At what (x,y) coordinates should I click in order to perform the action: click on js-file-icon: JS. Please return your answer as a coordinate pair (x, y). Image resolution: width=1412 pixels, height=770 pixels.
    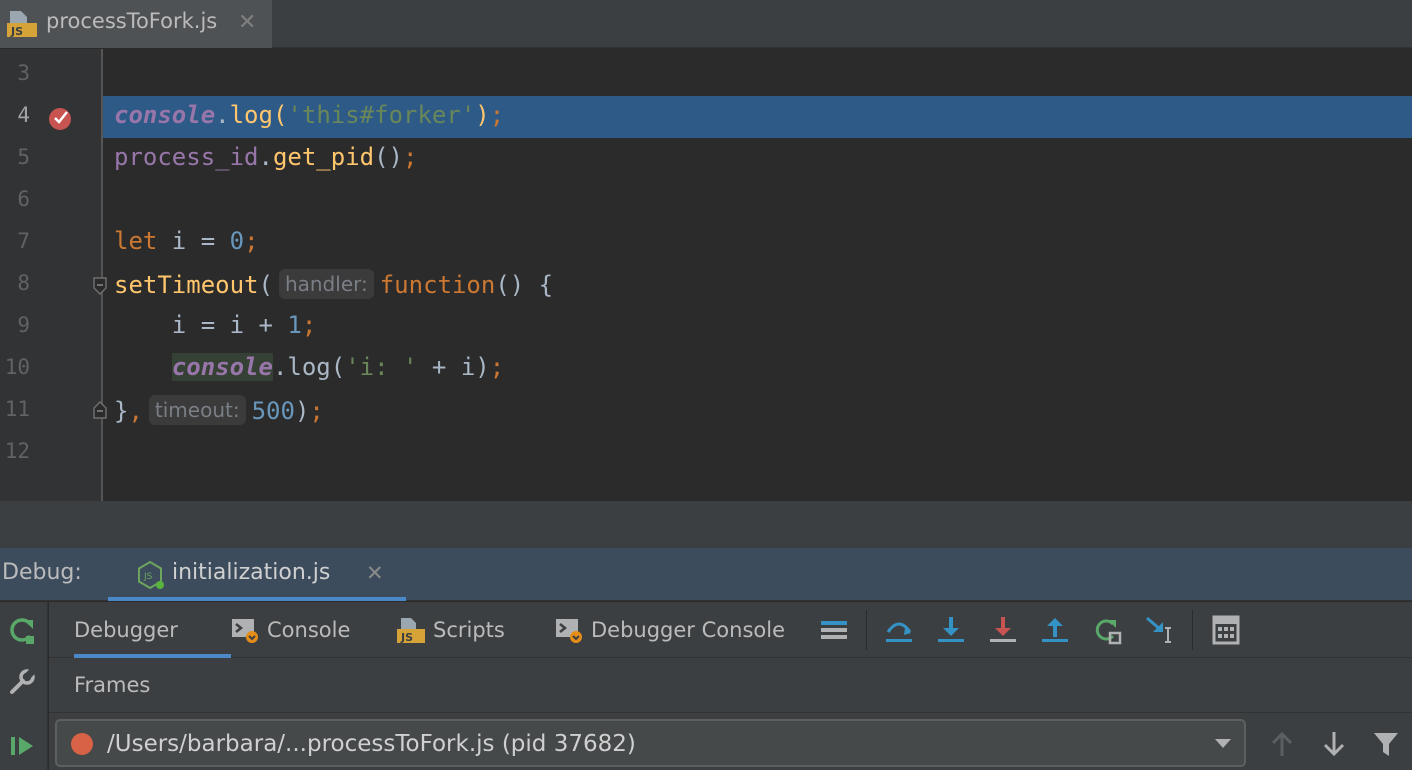
    Looking at the image, I should click on (22, 24).